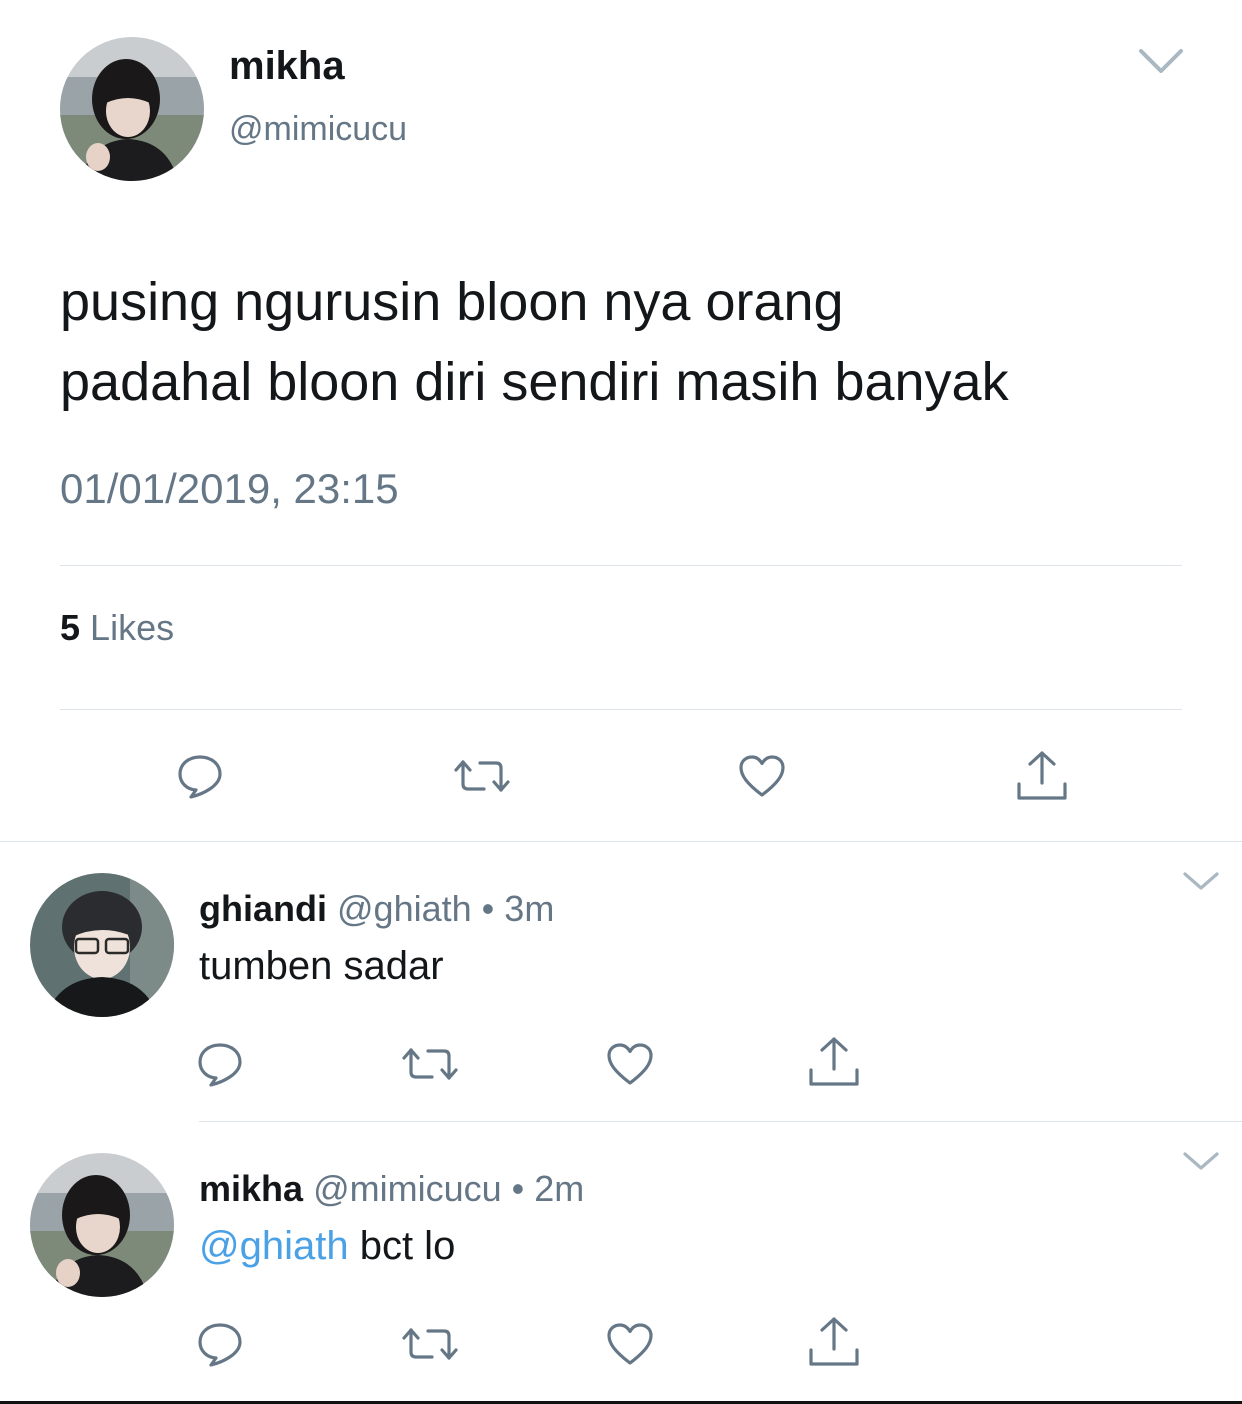 This screenshot has height=1404, width=1242. I want to click on likes-stat: 5 Likes, so click(117, 628).